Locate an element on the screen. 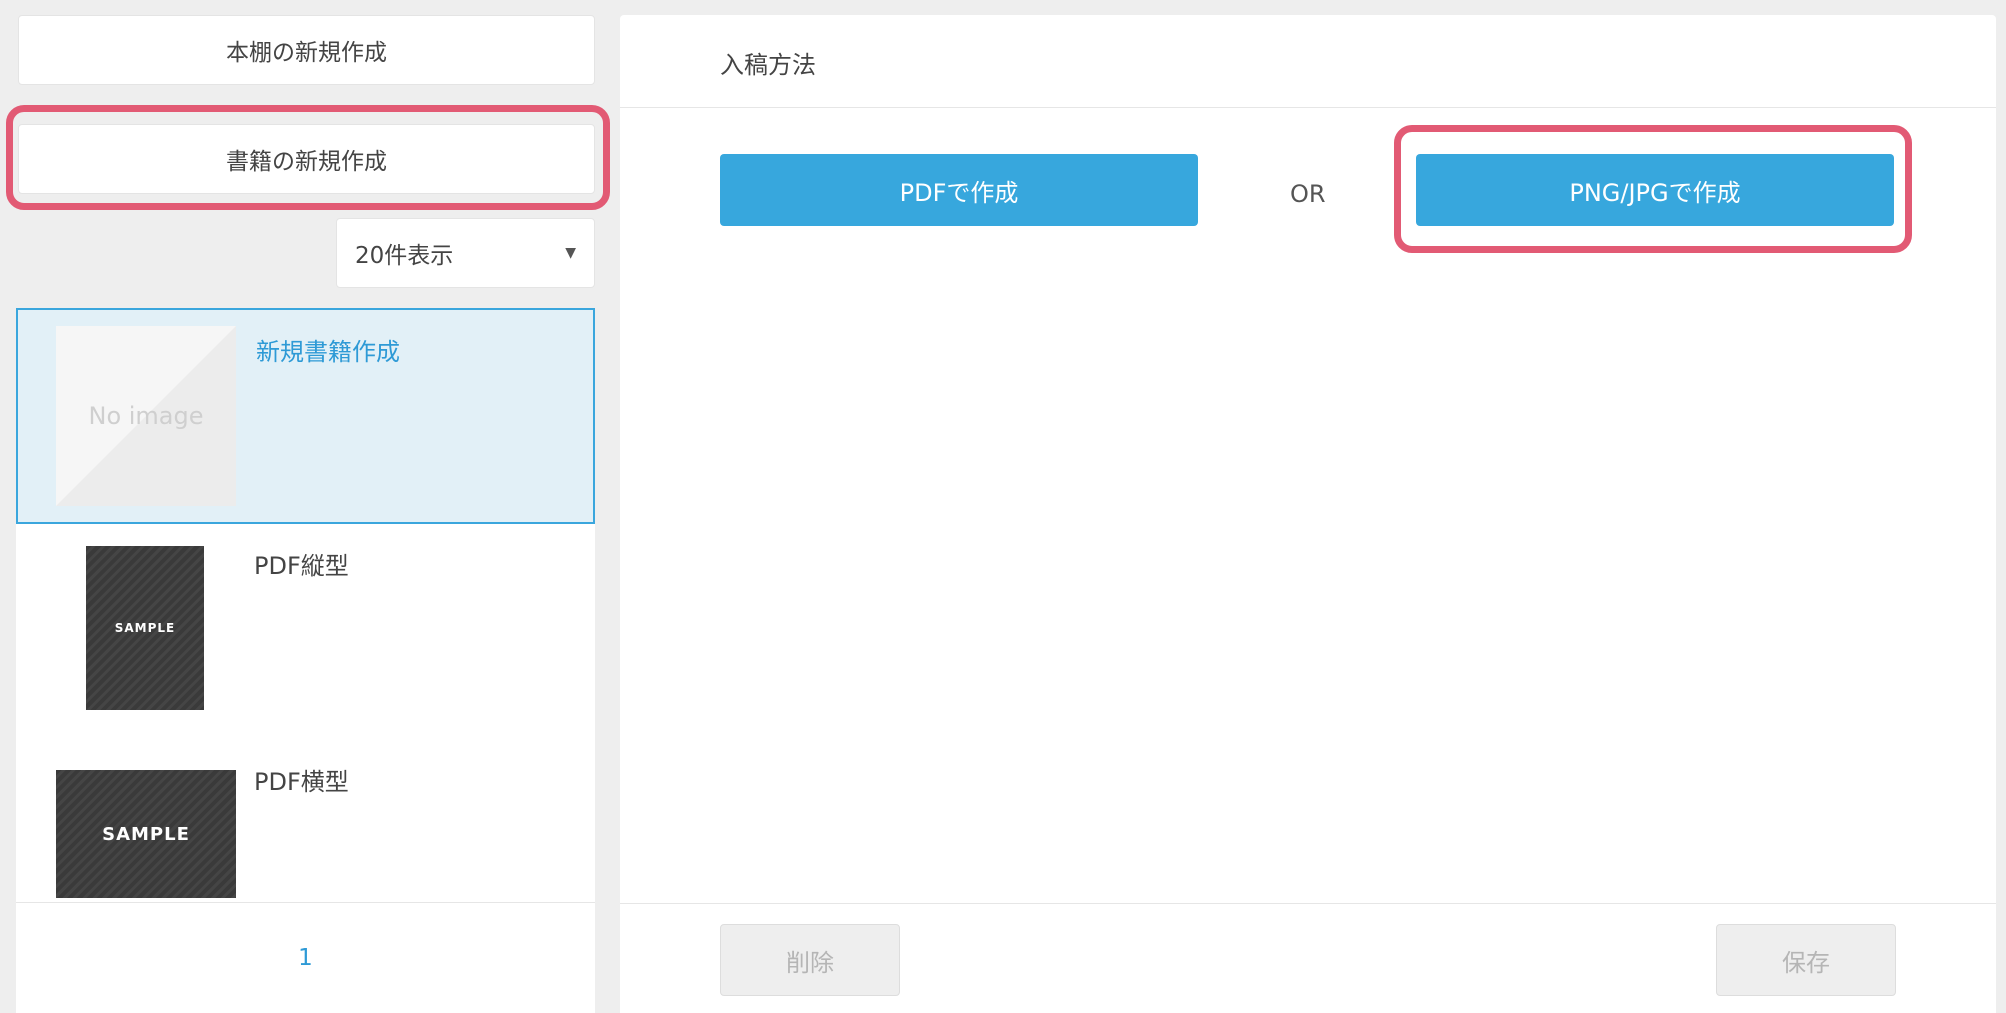  no-image-label: No image is located at coordinates (146, 416).